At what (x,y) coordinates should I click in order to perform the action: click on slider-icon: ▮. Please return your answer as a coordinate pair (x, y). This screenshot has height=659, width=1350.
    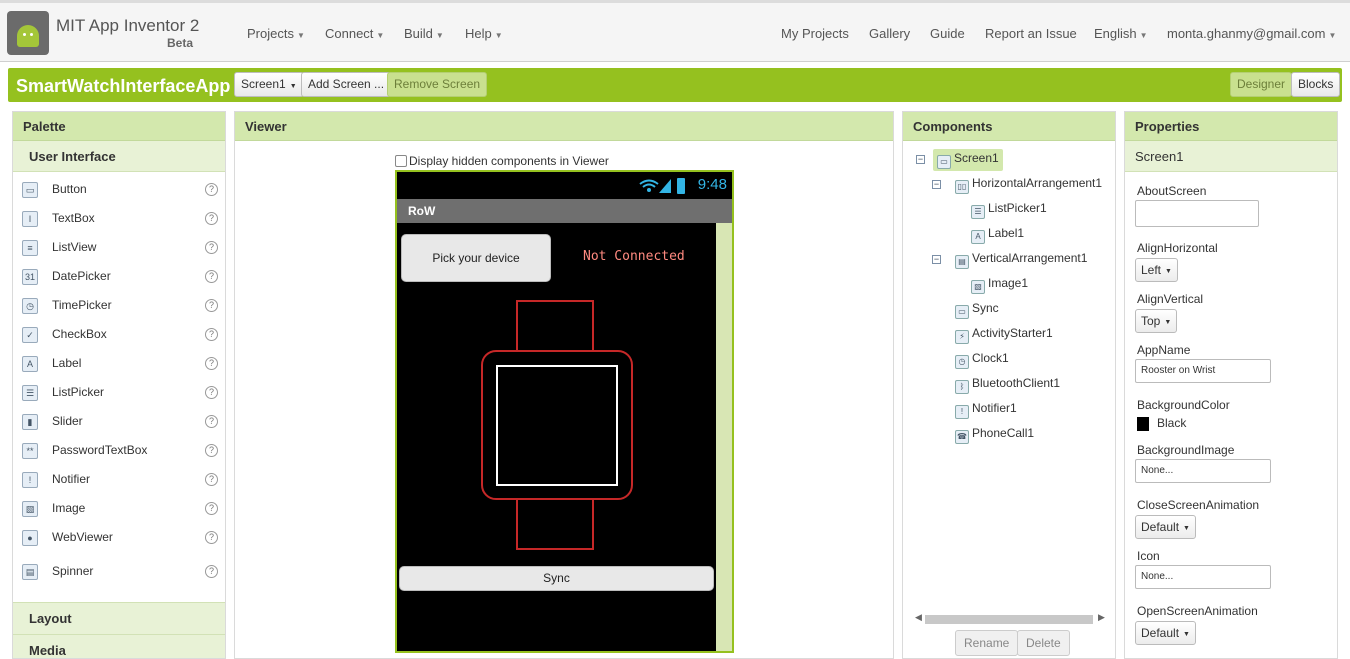
    Looking at the image, I should click on (30, 422).